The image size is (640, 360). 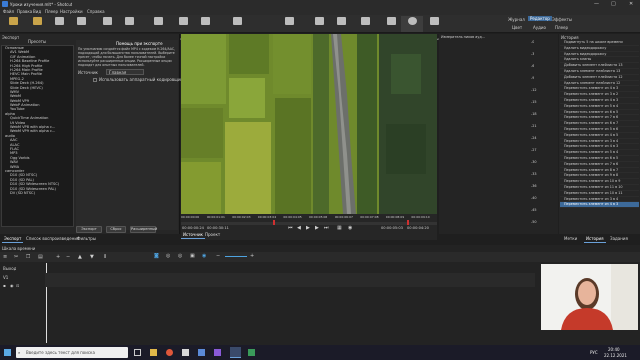 I want to click on lift-icon: ▲, so click(x=80, y=257).